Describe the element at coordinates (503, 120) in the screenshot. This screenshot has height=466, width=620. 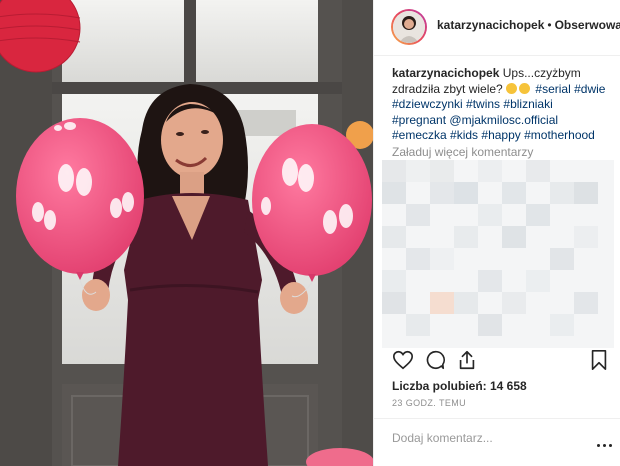
I see `mention-link: @mjakmilosc.official` at that location.